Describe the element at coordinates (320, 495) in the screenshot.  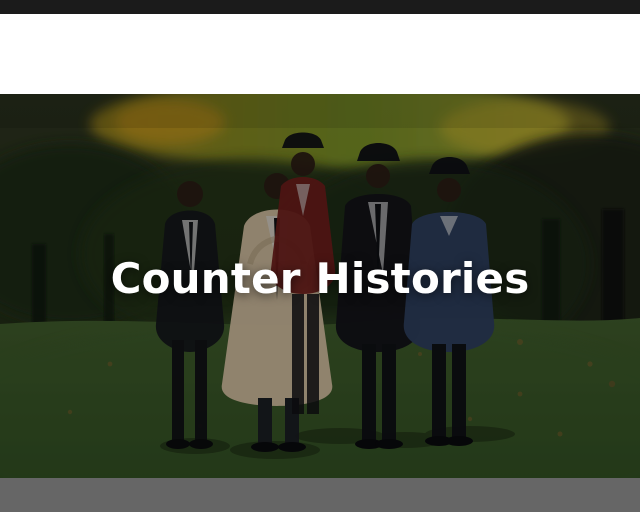
I see `bottom-bar` at that location.